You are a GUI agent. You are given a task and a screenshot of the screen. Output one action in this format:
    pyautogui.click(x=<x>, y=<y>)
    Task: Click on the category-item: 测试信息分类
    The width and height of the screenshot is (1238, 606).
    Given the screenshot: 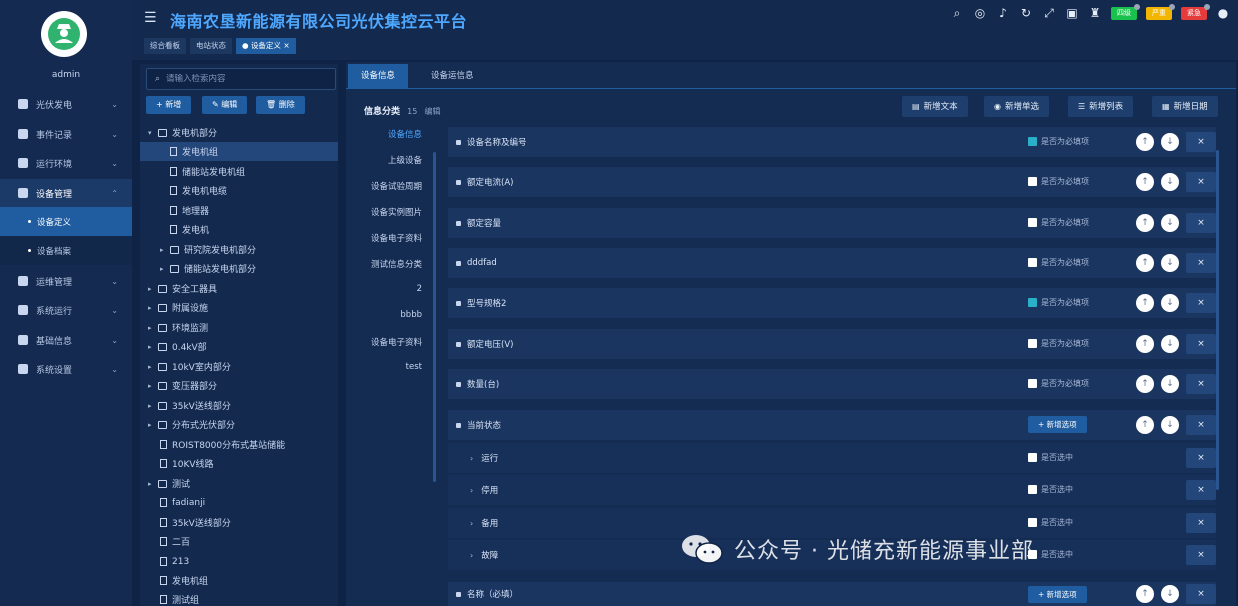 What is the action you would take?
    pyautogui.click(x=386, y=264)
    